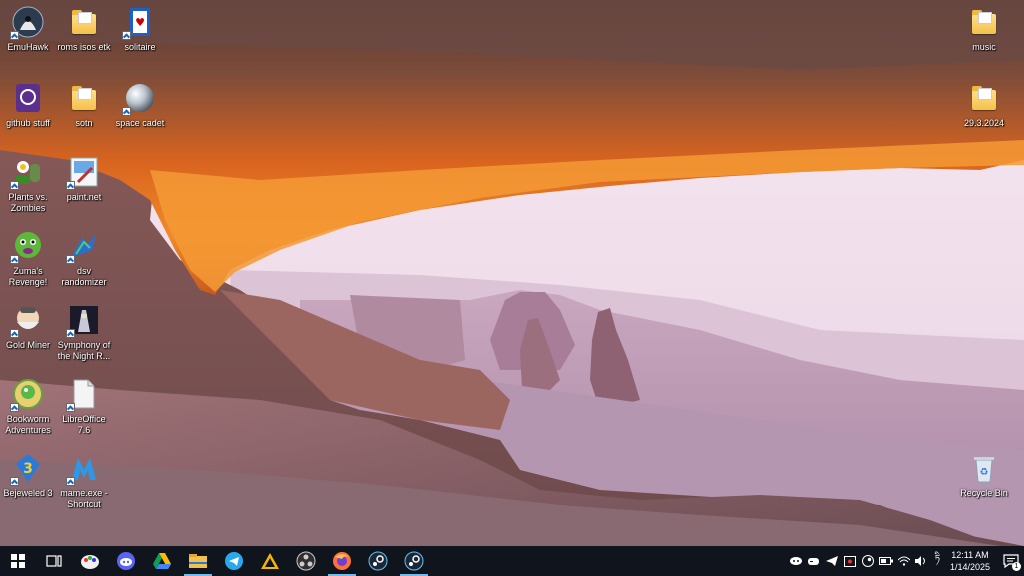 The image size is (1024, 576). I want to click on gold-miner-icon, so click(27, 321).